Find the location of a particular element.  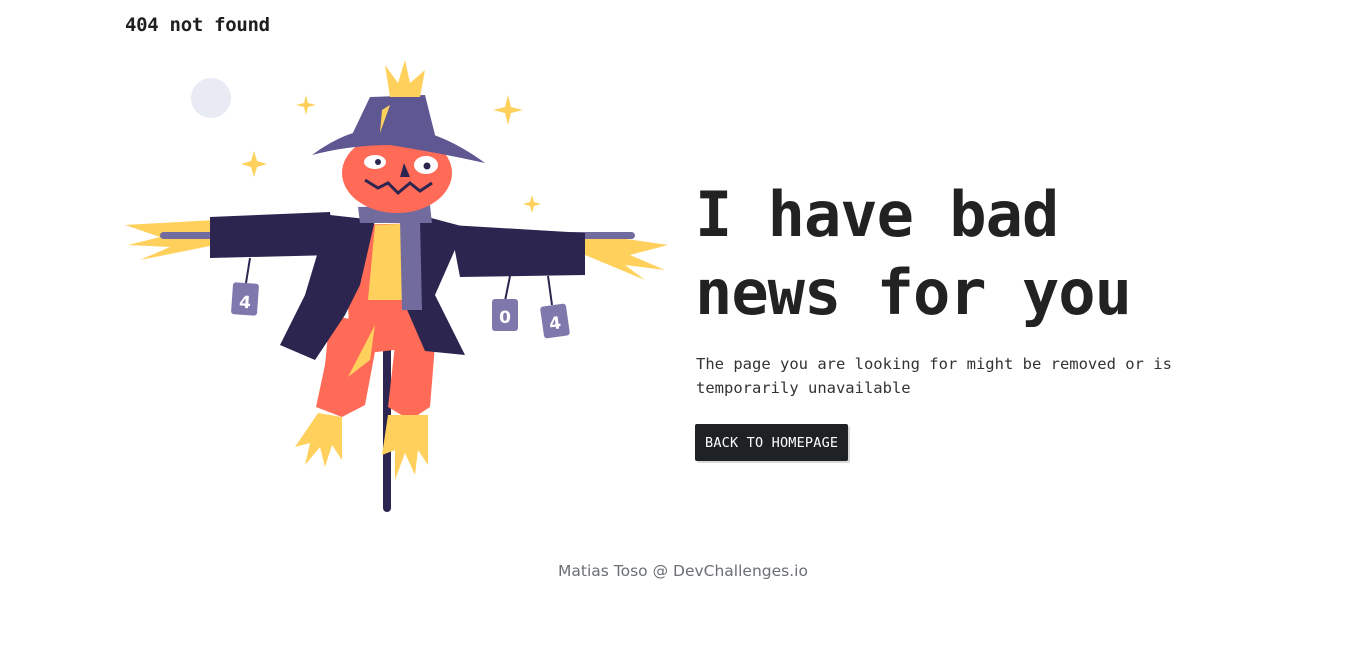

right-leg is located at coordinates (411, 382).